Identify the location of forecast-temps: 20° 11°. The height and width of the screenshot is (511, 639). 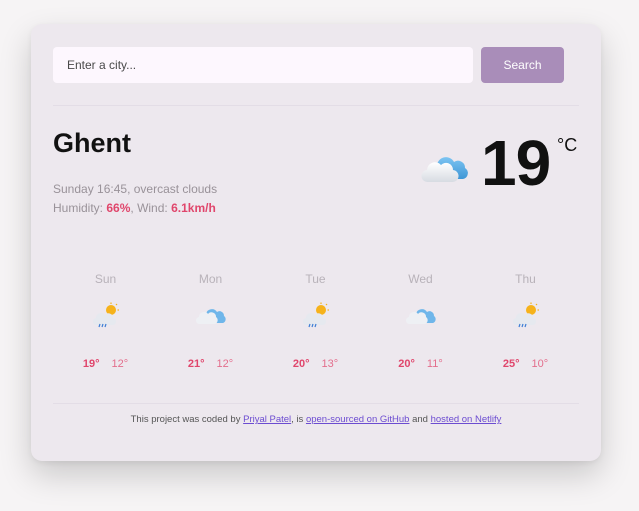
(420, 364).